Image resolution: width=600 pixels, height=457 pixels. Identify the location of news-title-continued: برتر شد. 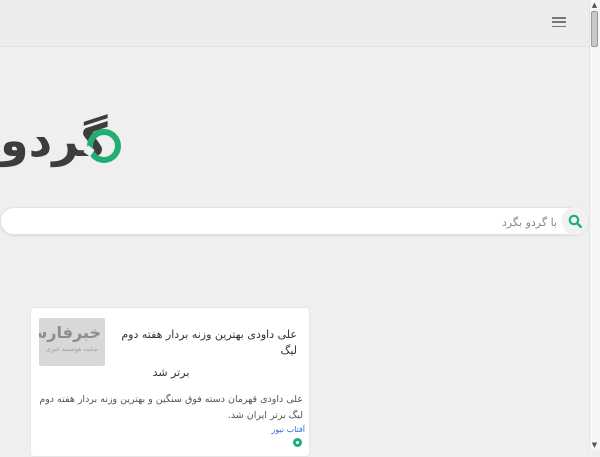
(171, 372).